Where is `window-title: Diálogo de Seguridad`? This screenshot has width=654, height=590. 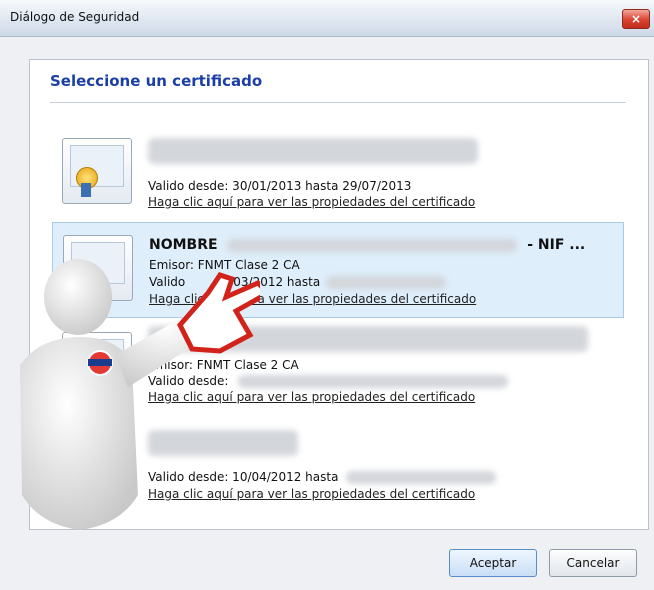 window-title: Diálogo de Seguridad is located at coordinates (75, 17).